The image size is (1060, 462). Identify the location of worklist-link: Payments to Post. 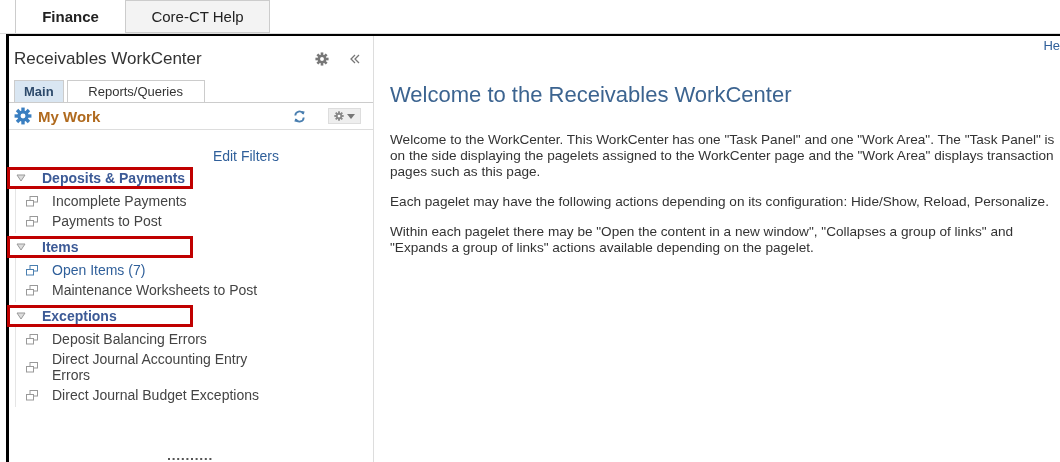
(162, 221).